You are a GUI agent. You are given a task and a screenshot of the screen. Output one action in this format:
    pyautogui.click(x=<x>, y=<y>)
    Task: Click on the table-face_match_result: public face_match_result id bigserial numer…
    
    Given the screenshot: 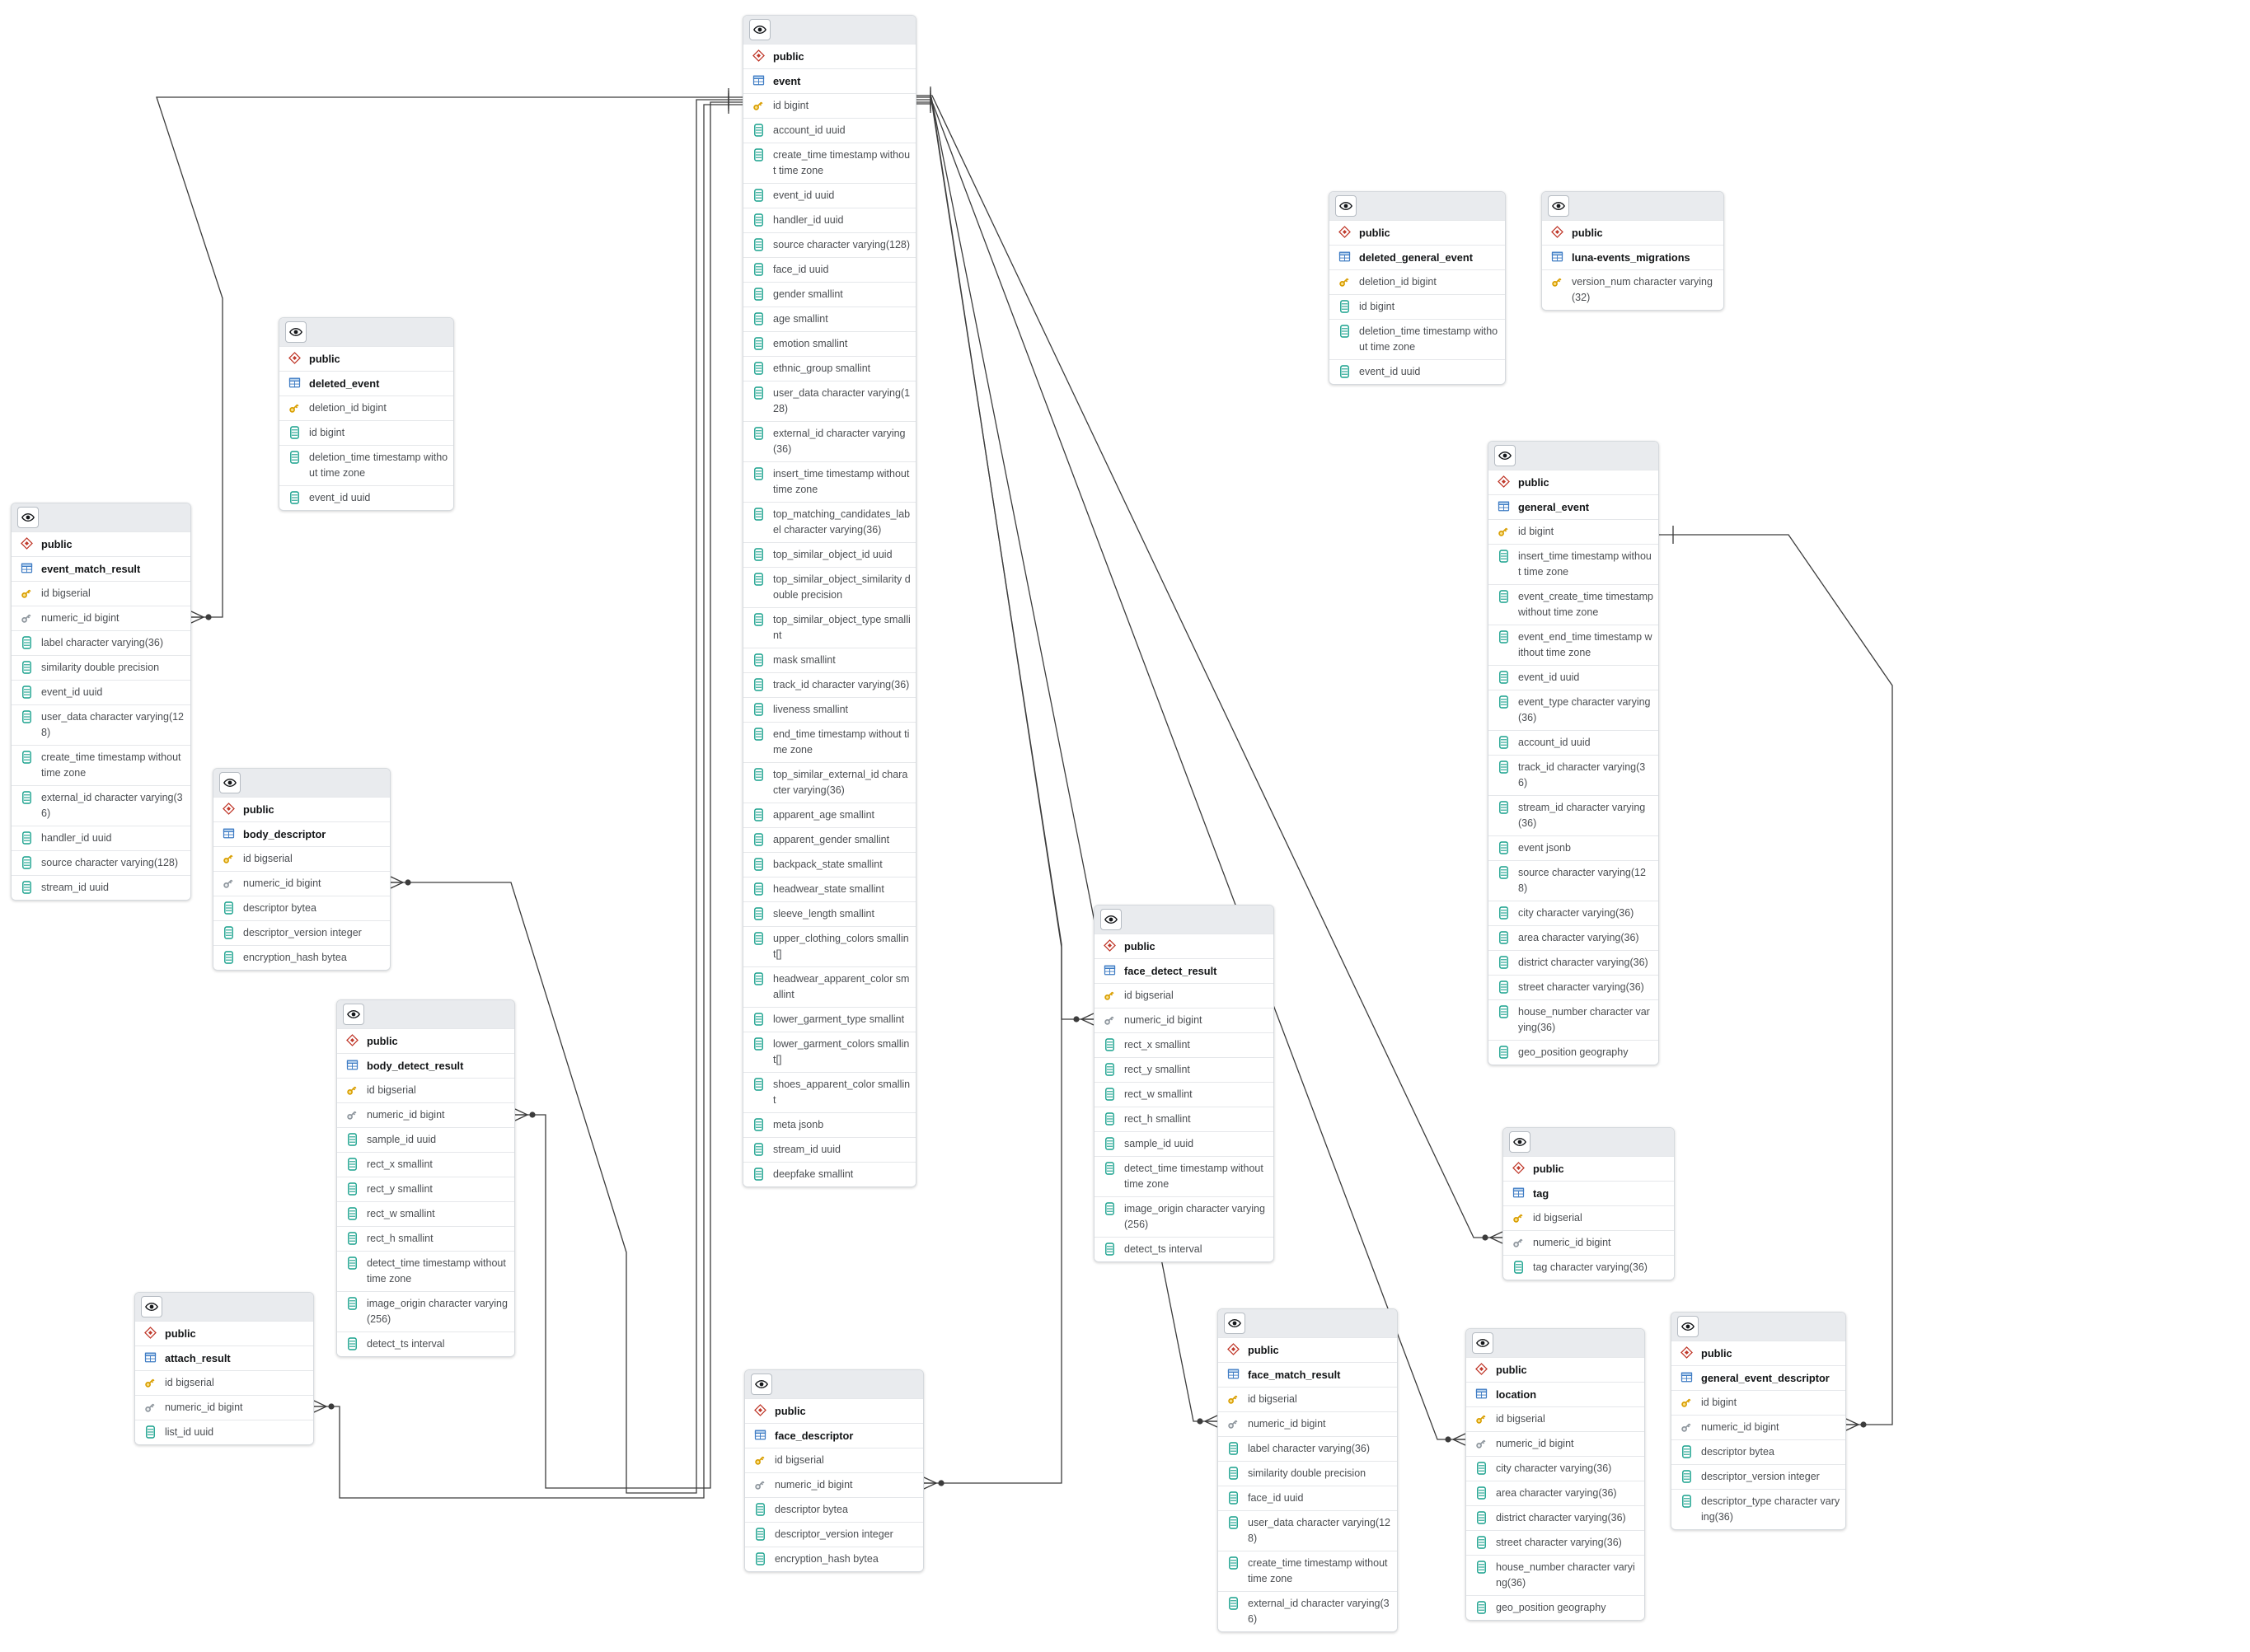 What is the action you would take?
    pyautogui.click(x=1307, y=1470)
    